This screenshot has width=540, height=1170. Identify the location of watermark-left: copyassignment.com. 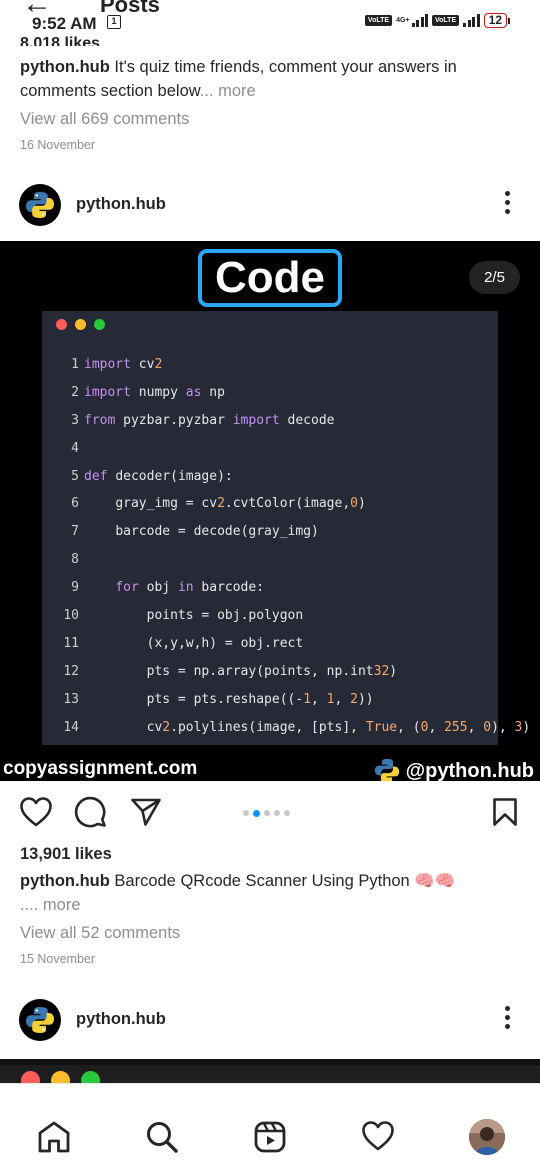
(100, 768).